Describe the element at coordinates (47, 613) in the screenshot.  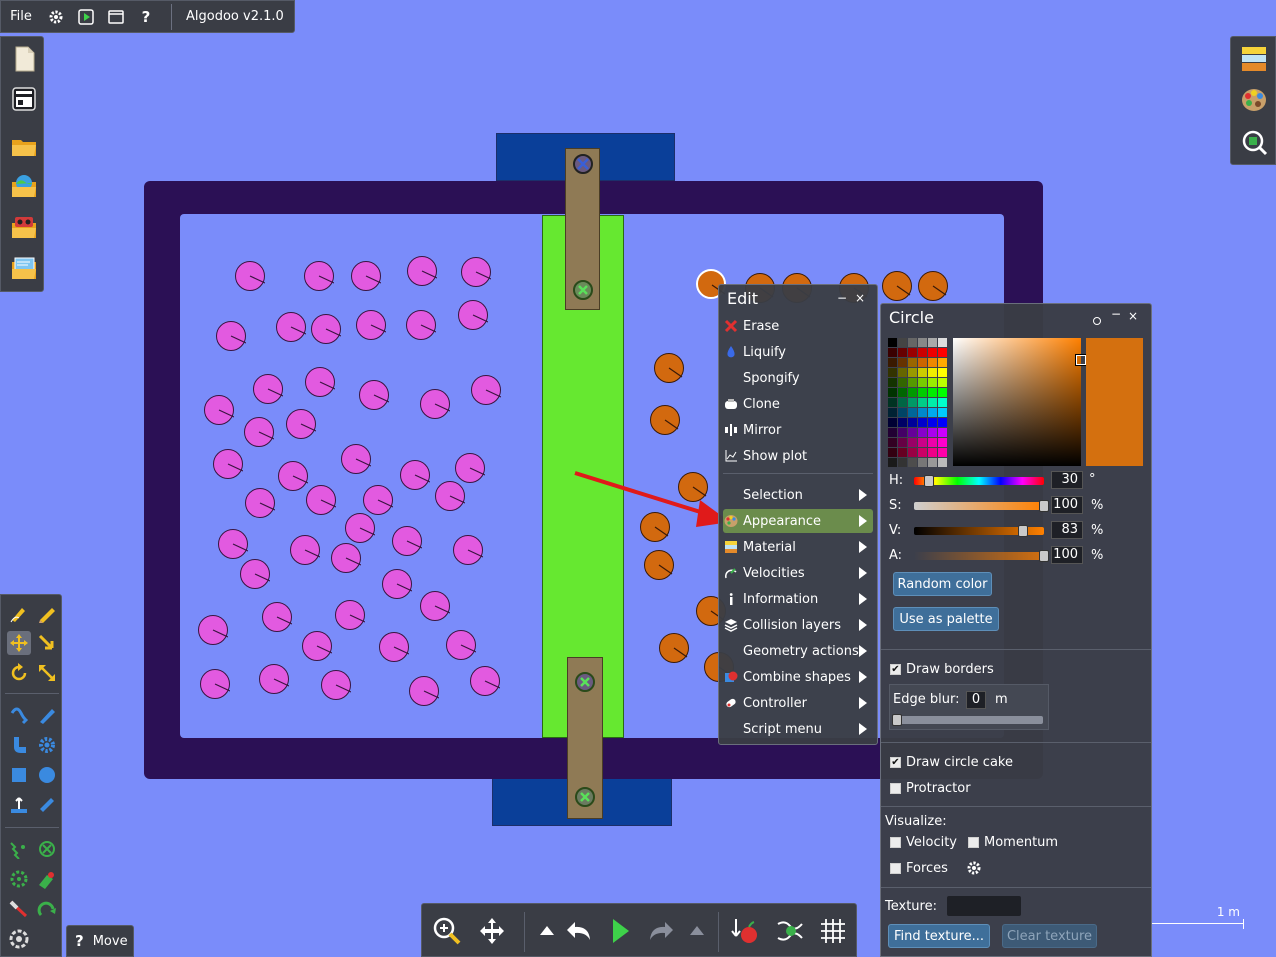
I see `pencil-tool-icon` at that location.